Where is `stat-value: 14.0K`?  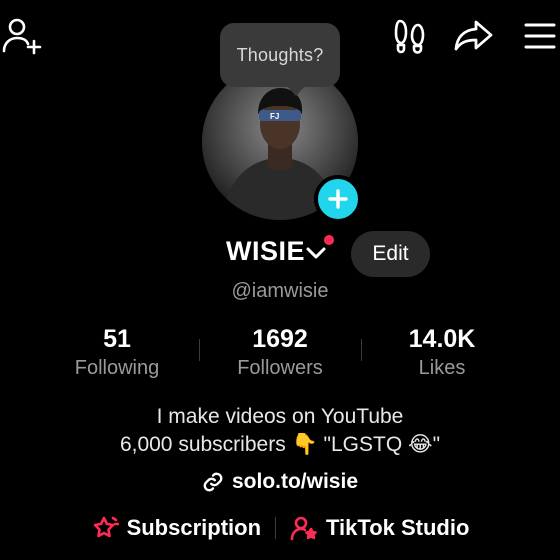
stat-value: 14.0K is located at coordinates (442, 339).